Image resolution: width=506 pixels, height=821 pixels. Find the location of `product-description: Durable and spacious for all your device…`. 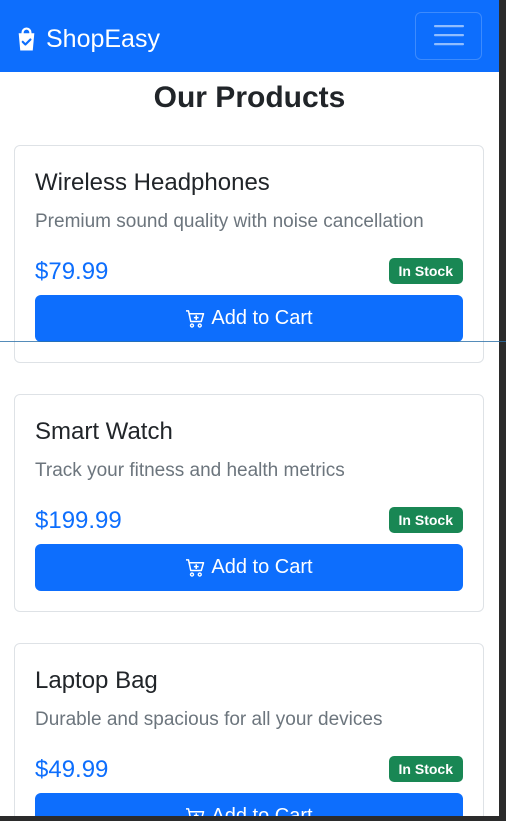

product-description: Durable and spacious for all your device… is located at coordinates (209, 719).